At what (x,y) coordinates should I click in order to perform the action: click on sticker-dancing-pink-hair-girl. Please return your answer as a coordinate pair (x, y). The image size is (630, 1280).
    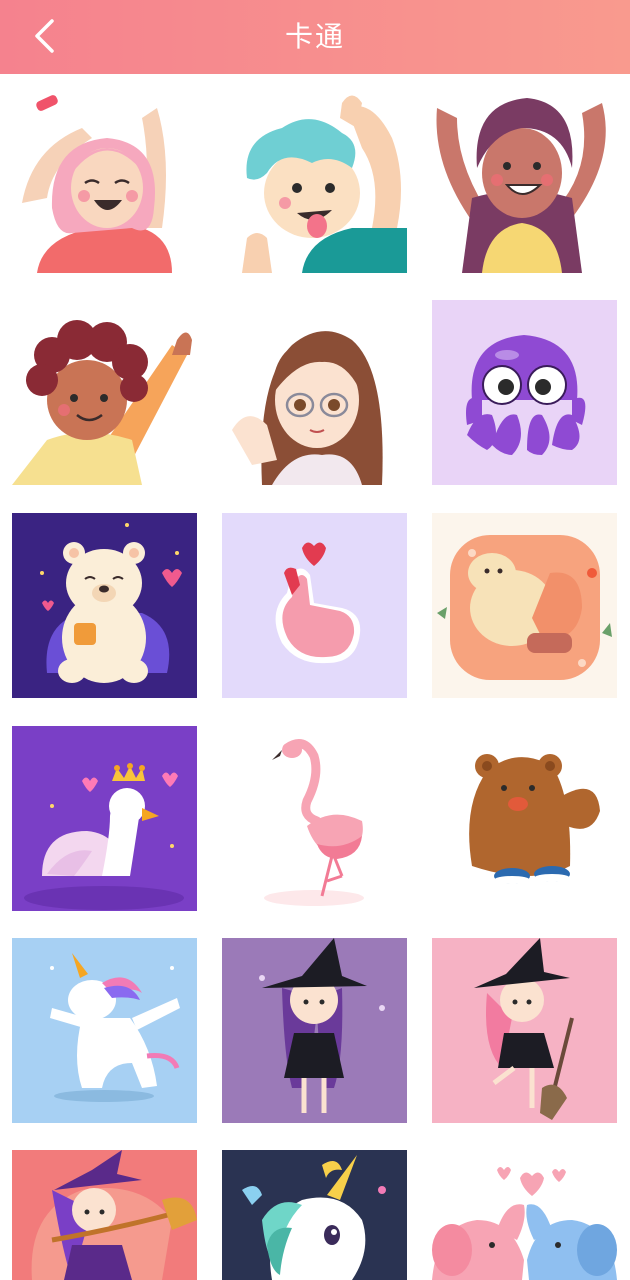
    Looking at the image, I should click on (104, 180).